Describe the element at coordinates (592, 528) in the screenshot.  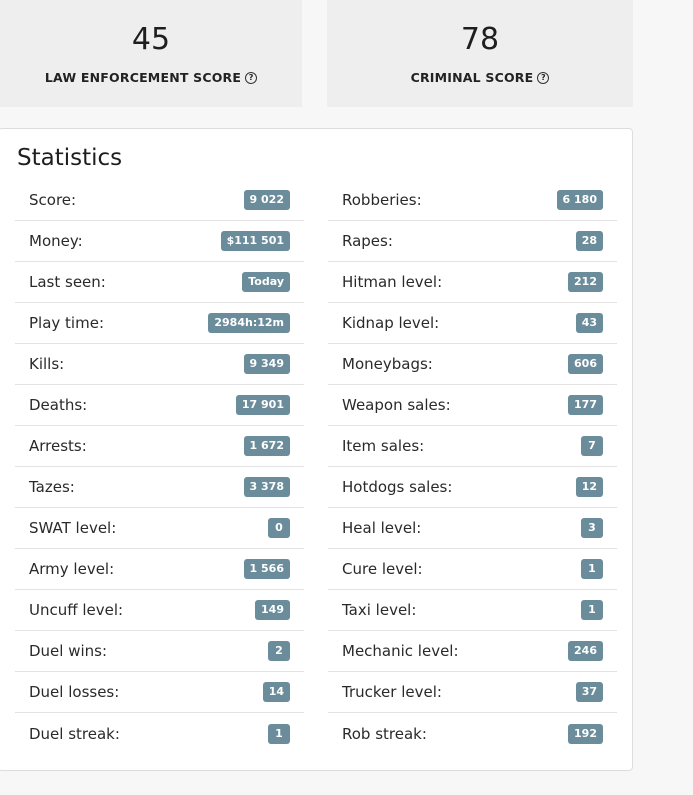
I see `stat-value-badge: 3` at that location.